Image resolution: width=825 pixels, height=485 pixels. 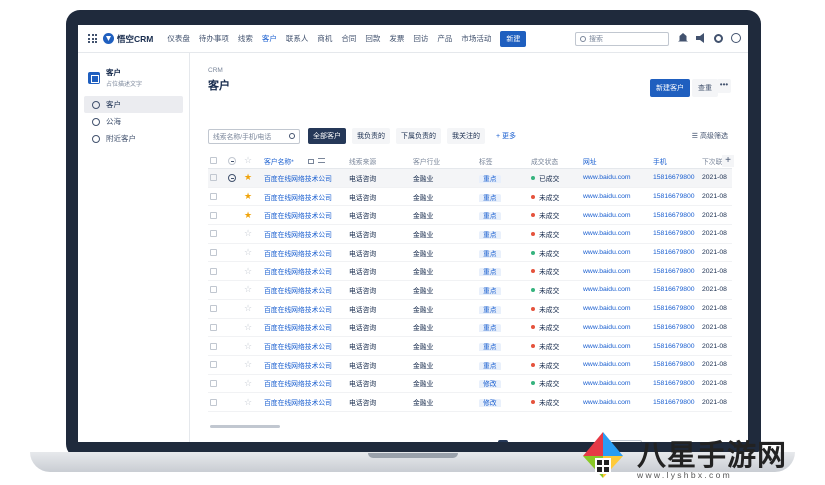 I want to click on breadcrumb: CRM, so click(x=215, y=70).